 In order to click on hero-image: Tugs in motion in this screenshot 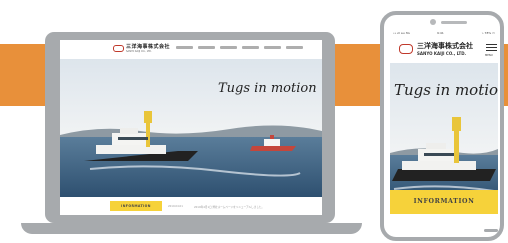, I will do `click(444, 131)`.